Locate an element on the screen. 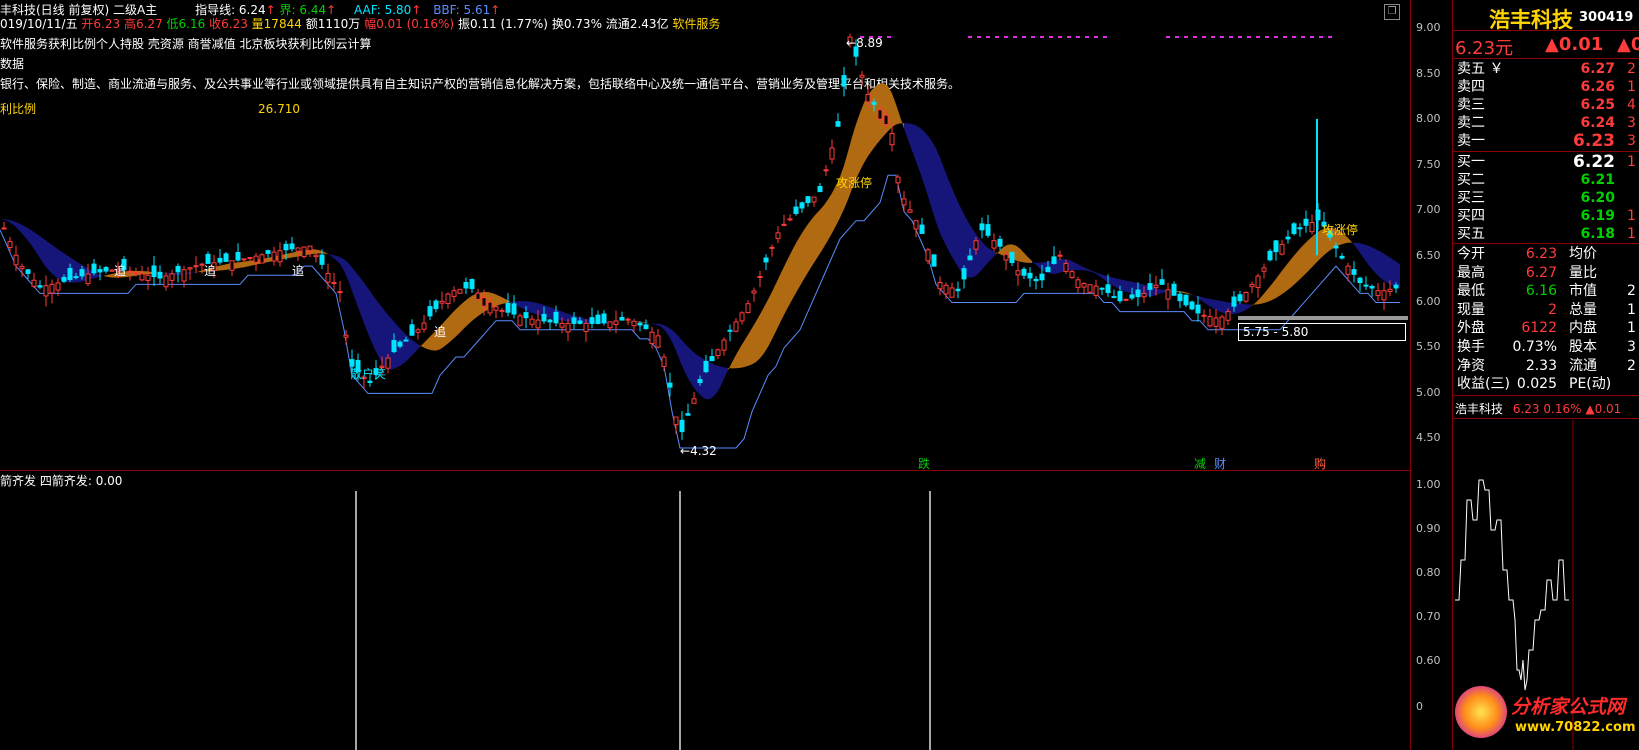 The height and width of the screenshot is (750, 1639). level-price: 6.21 is located at coordinates (1597, 180).